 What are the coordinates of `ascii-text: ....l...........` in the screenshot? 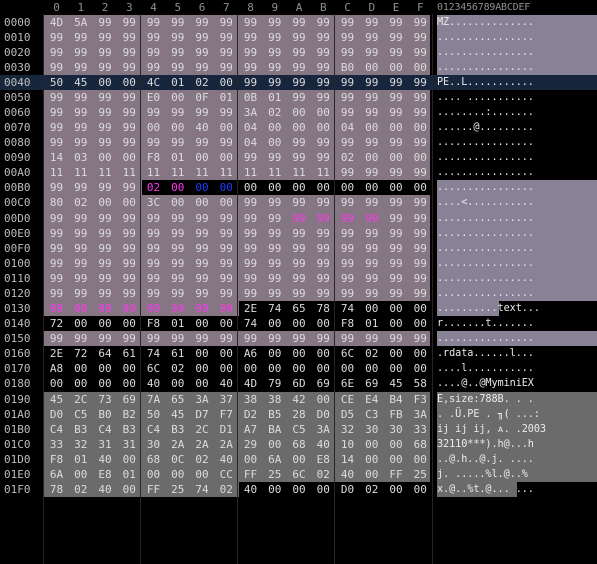 It's located at (517, 368).